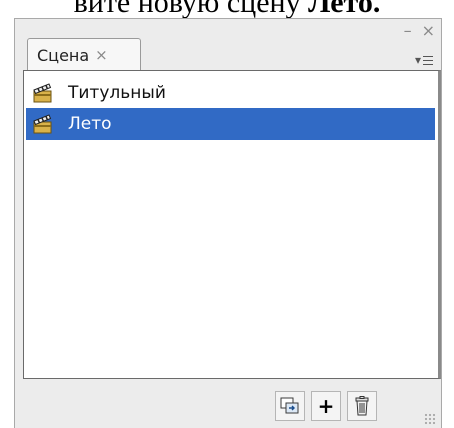  I want to click on menu-lines-icon, so click(428, 60).